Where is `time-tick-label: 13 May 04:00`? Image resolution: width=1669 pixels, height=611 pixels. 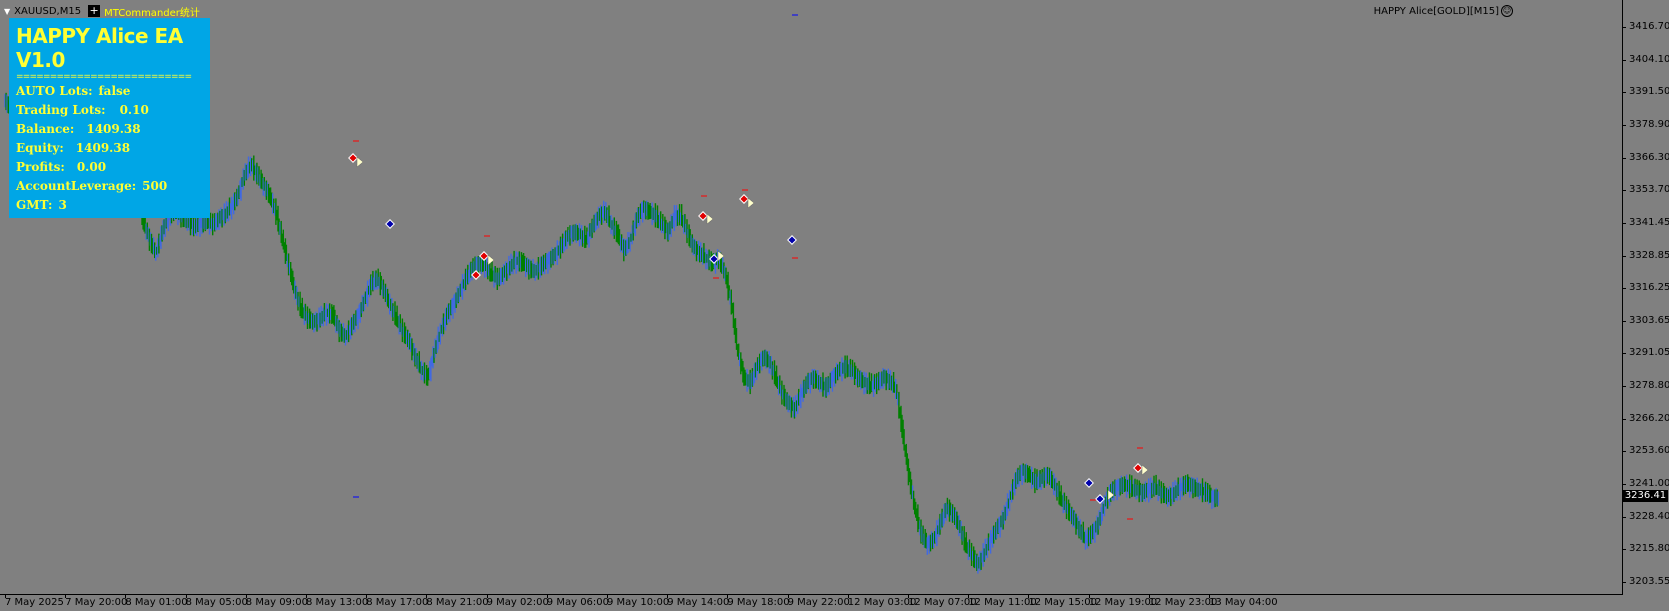
time-tick-label: 13 May 04:00 is located at coordinates (1243, 602).